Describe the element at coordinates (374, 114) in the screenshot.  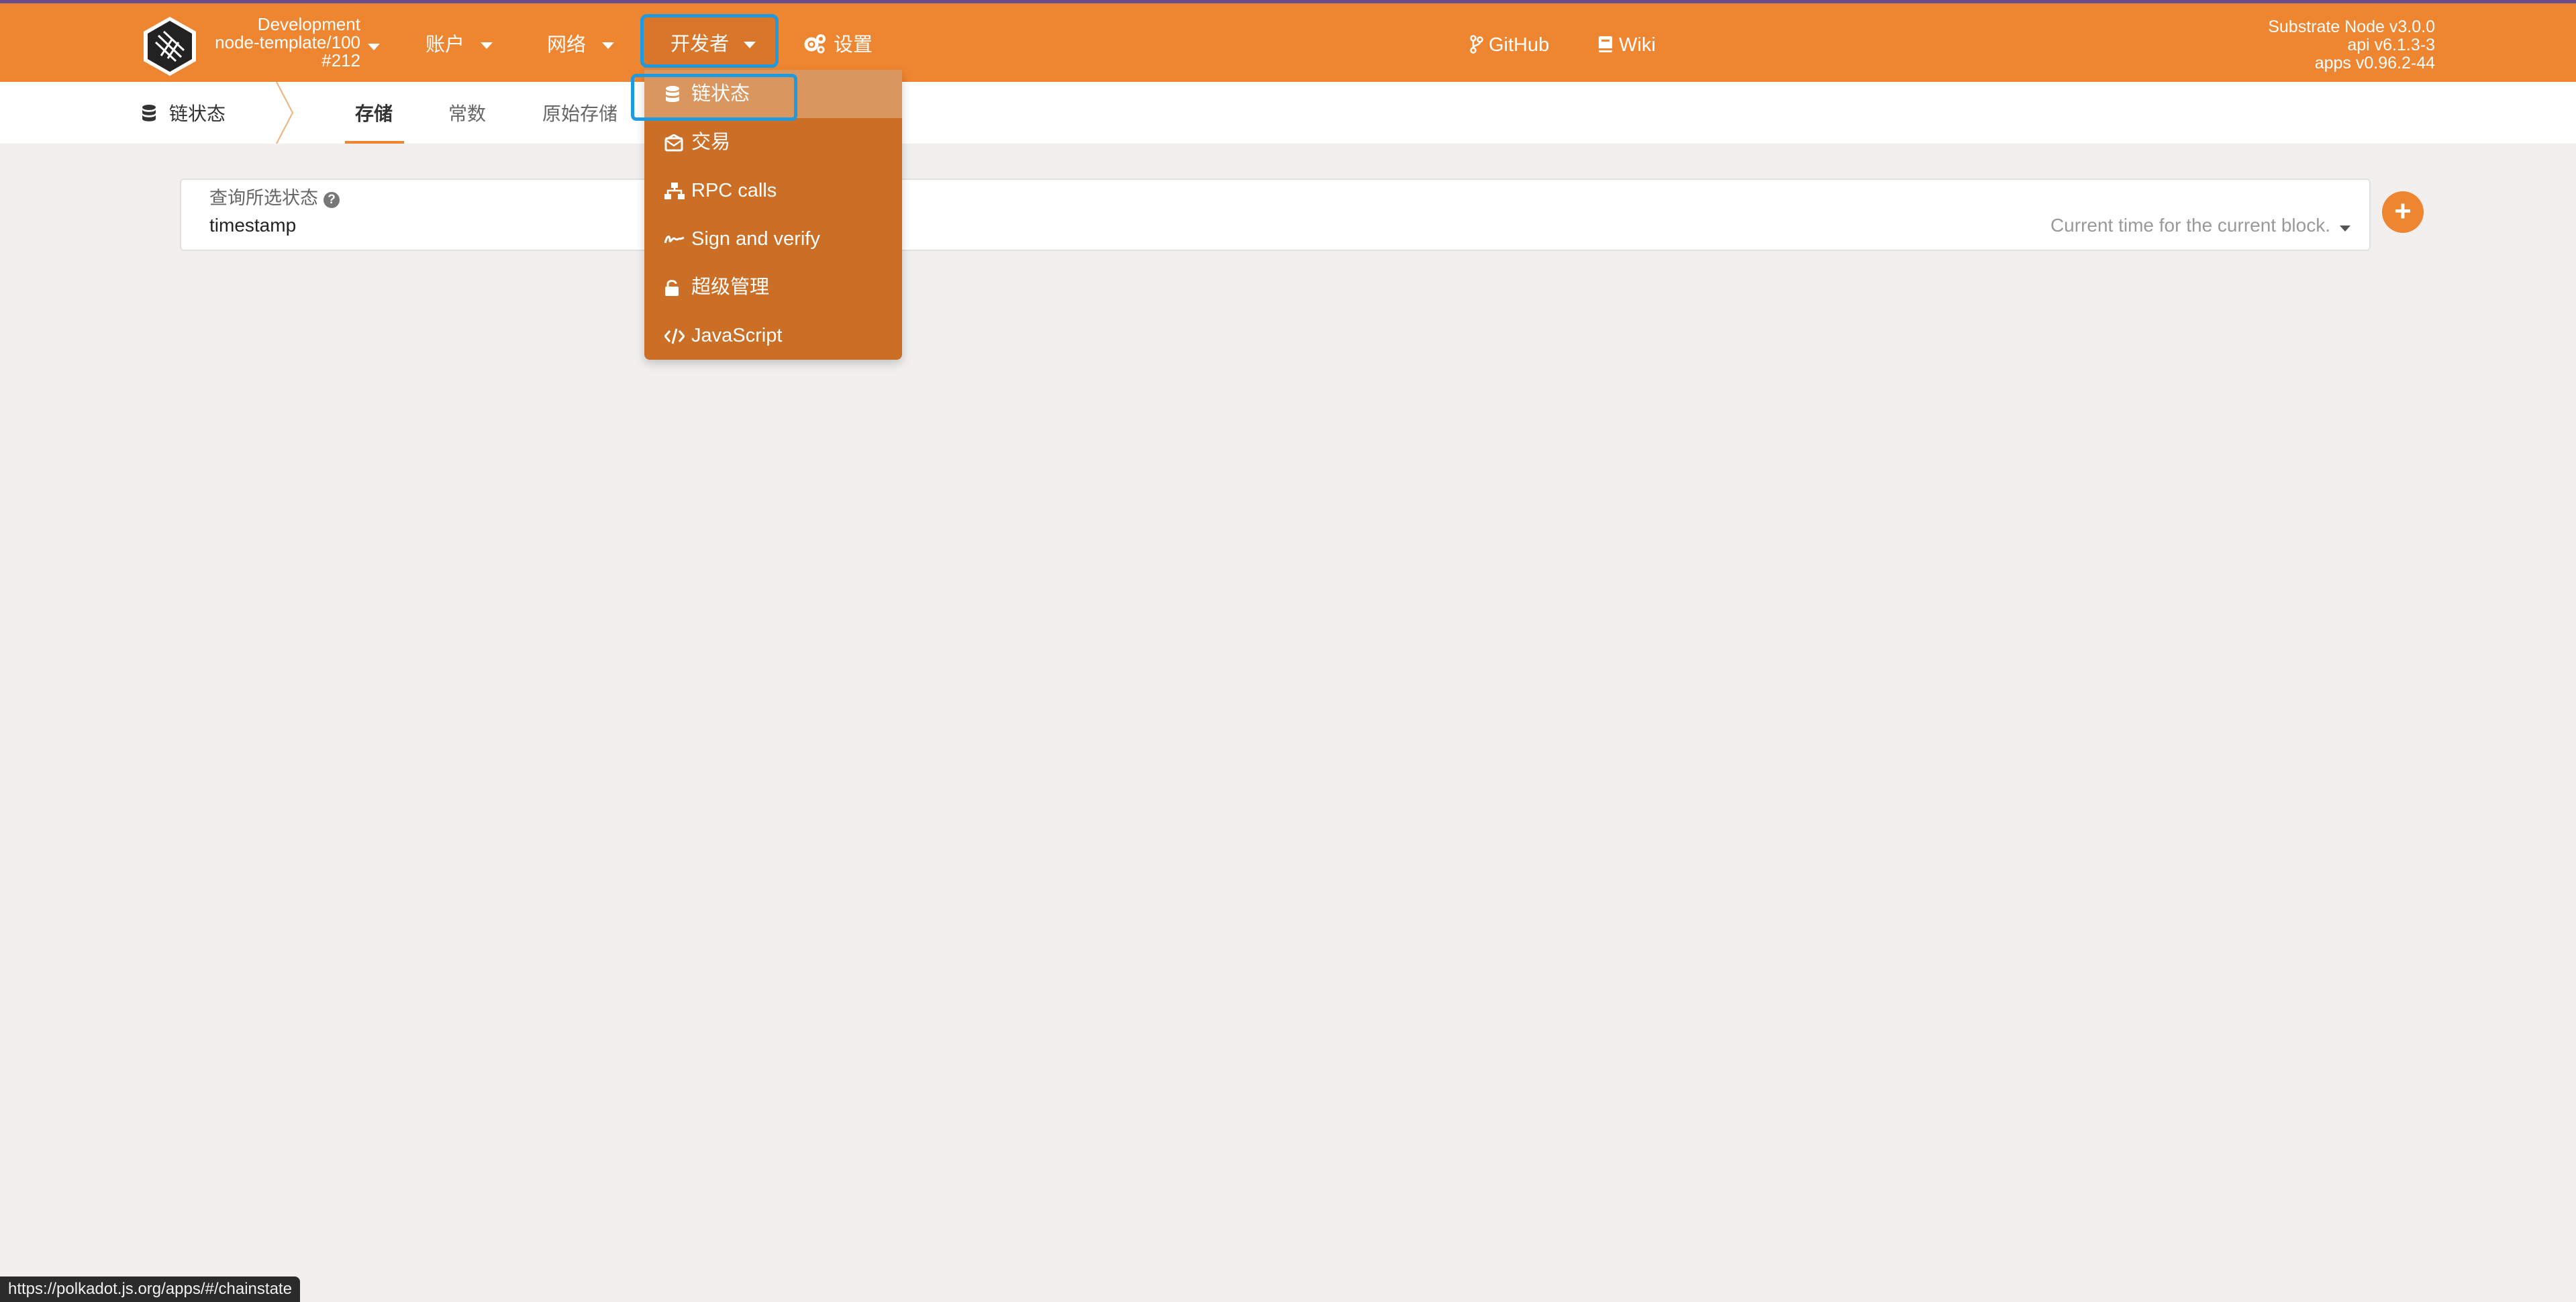
I see `tab-storage: 存储` at that location.